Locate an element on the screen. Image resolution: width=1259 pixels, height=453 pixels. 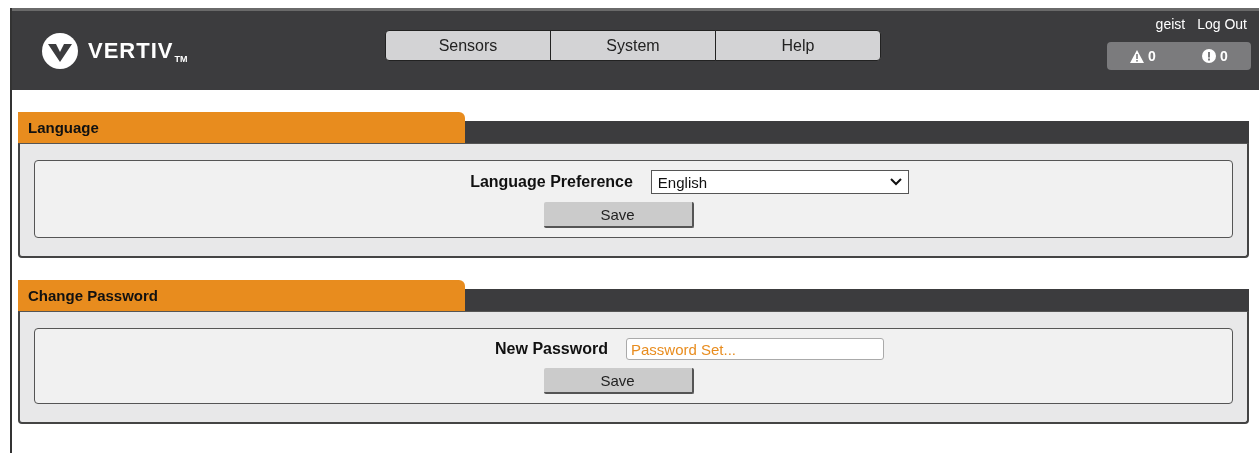
username: geist is located at coordinates (1170, 24).